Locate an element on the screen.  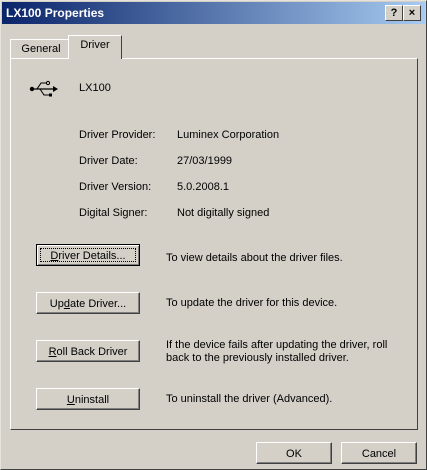
window-title: LX100 Properties is located at coordinates (55, 13).